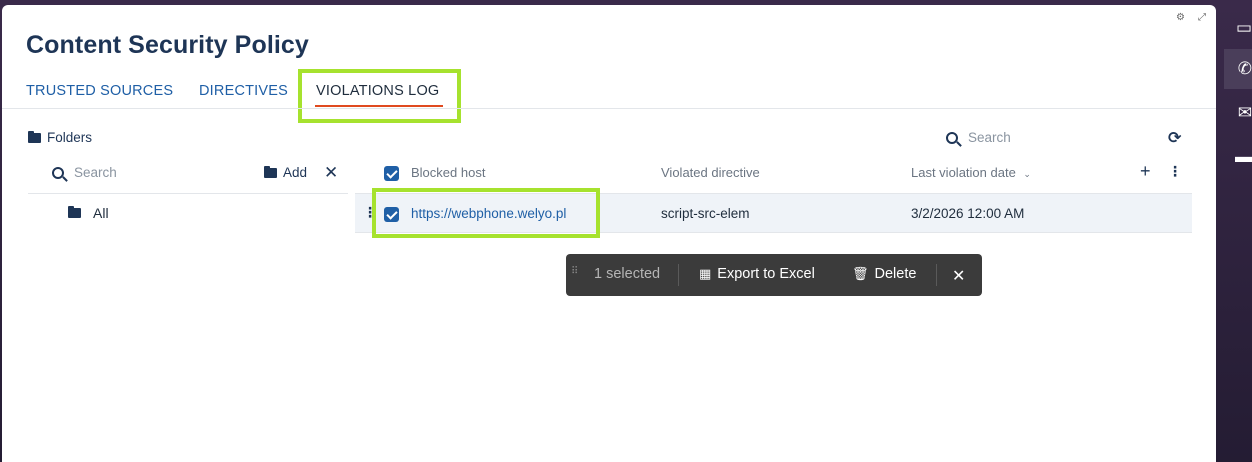  Describe the element at coordinates (1238, 113) in the screenshot. I see `mail-icon: ✉` at that location.